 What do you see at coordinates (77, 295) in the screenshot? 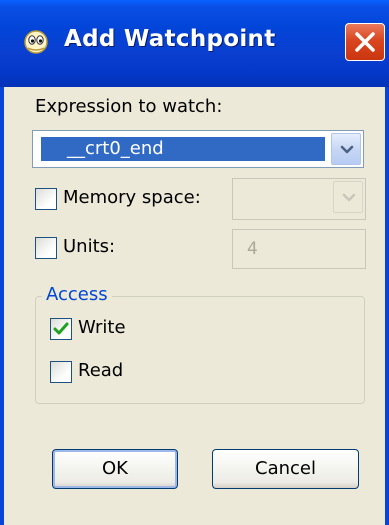
I see `access-group-legend: Access` at bounding box center [77, 295].